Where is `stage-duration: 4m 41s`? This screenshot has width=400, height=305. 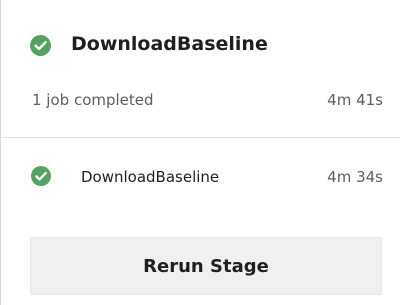
stage-duration: 4m 41s is located at coordinates (355, 100).